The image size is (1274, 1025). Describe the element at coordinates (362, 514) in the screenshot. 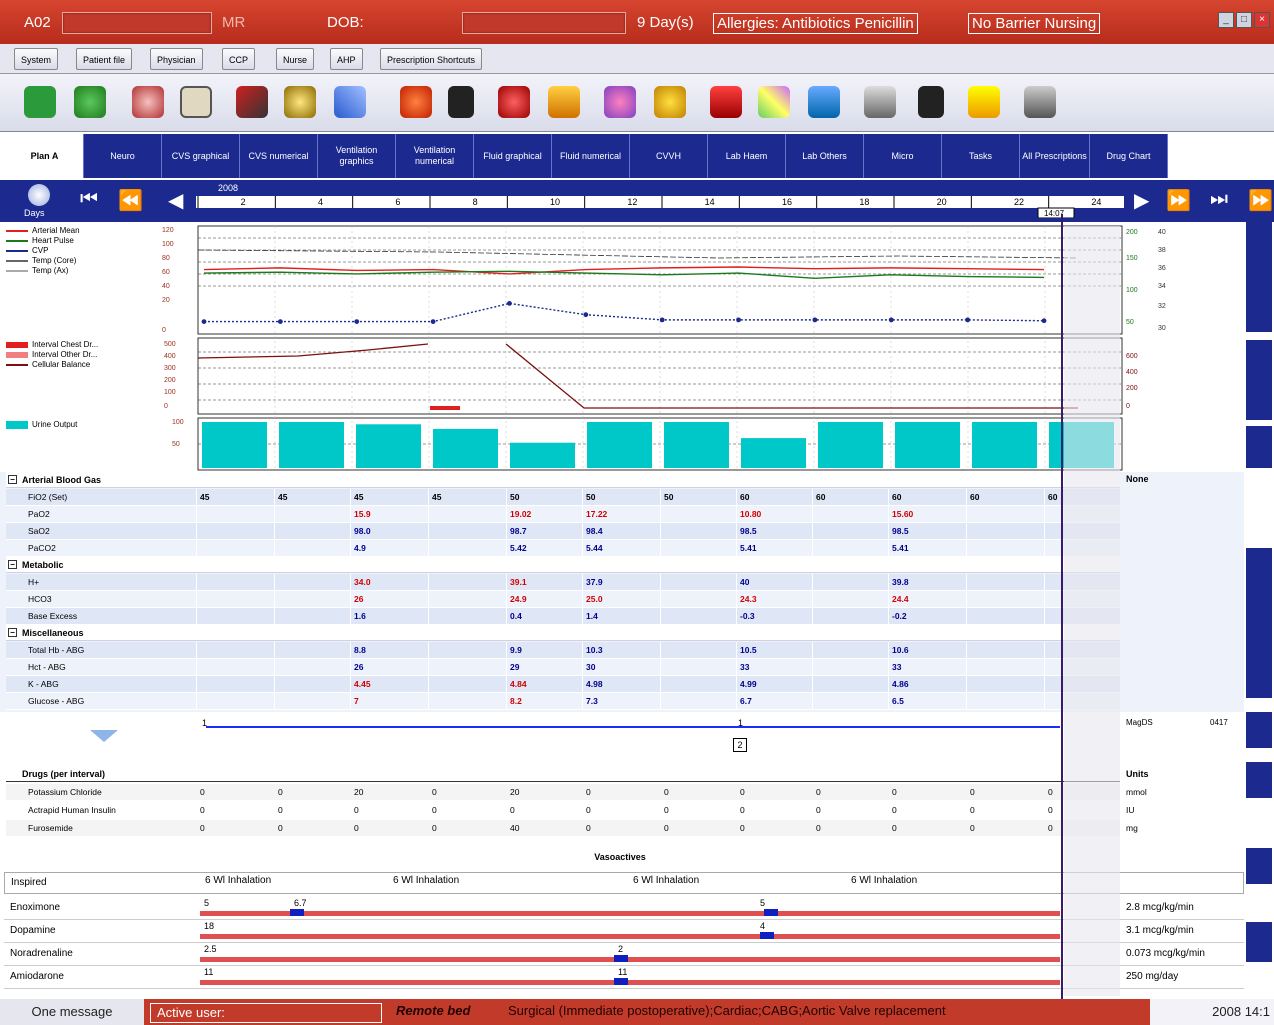

I see `table-cell: 15.9` at that location.